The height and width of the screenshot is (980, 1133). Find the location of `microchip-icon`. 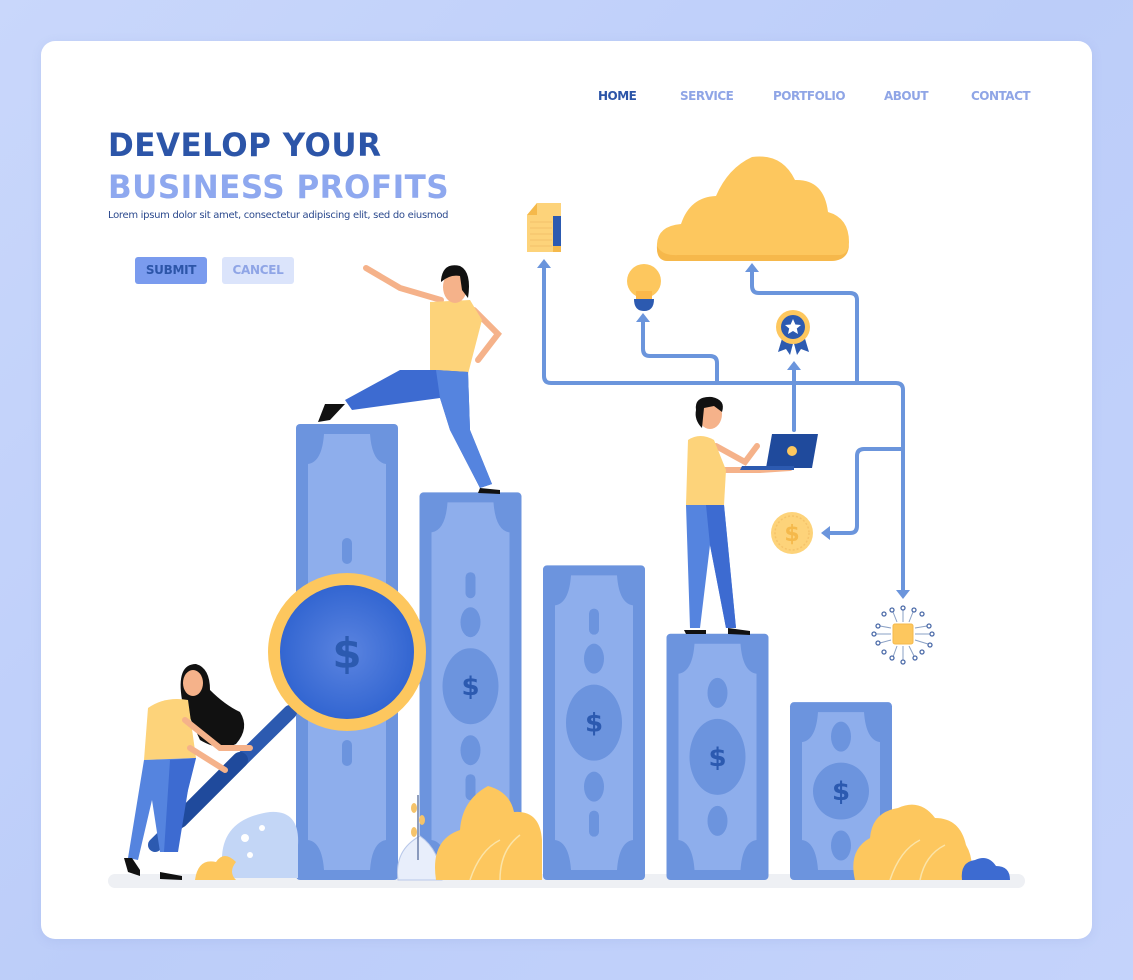

microchip-icon is located at coordinates (903, 635).